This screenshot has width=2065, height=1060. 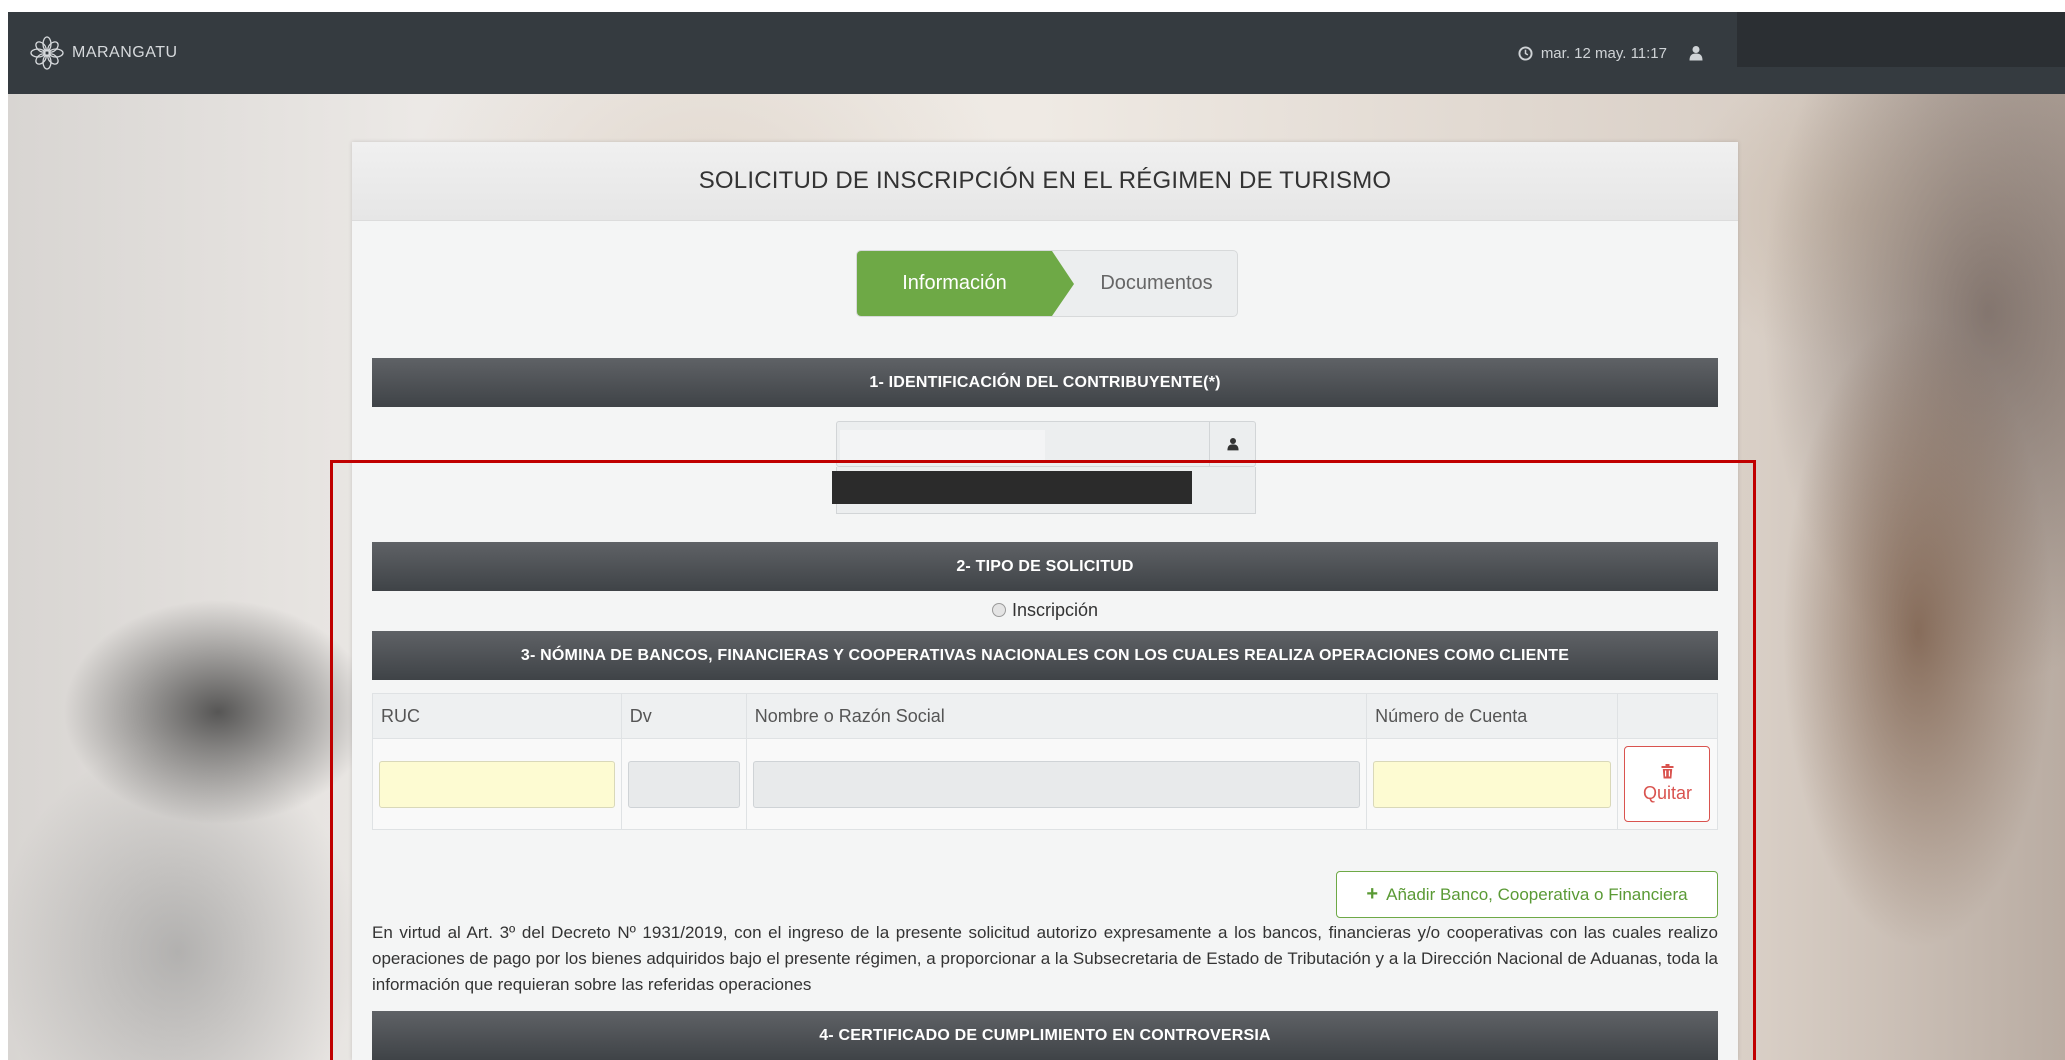 I want to click on redacted-area, so click(x=1901, y=39).